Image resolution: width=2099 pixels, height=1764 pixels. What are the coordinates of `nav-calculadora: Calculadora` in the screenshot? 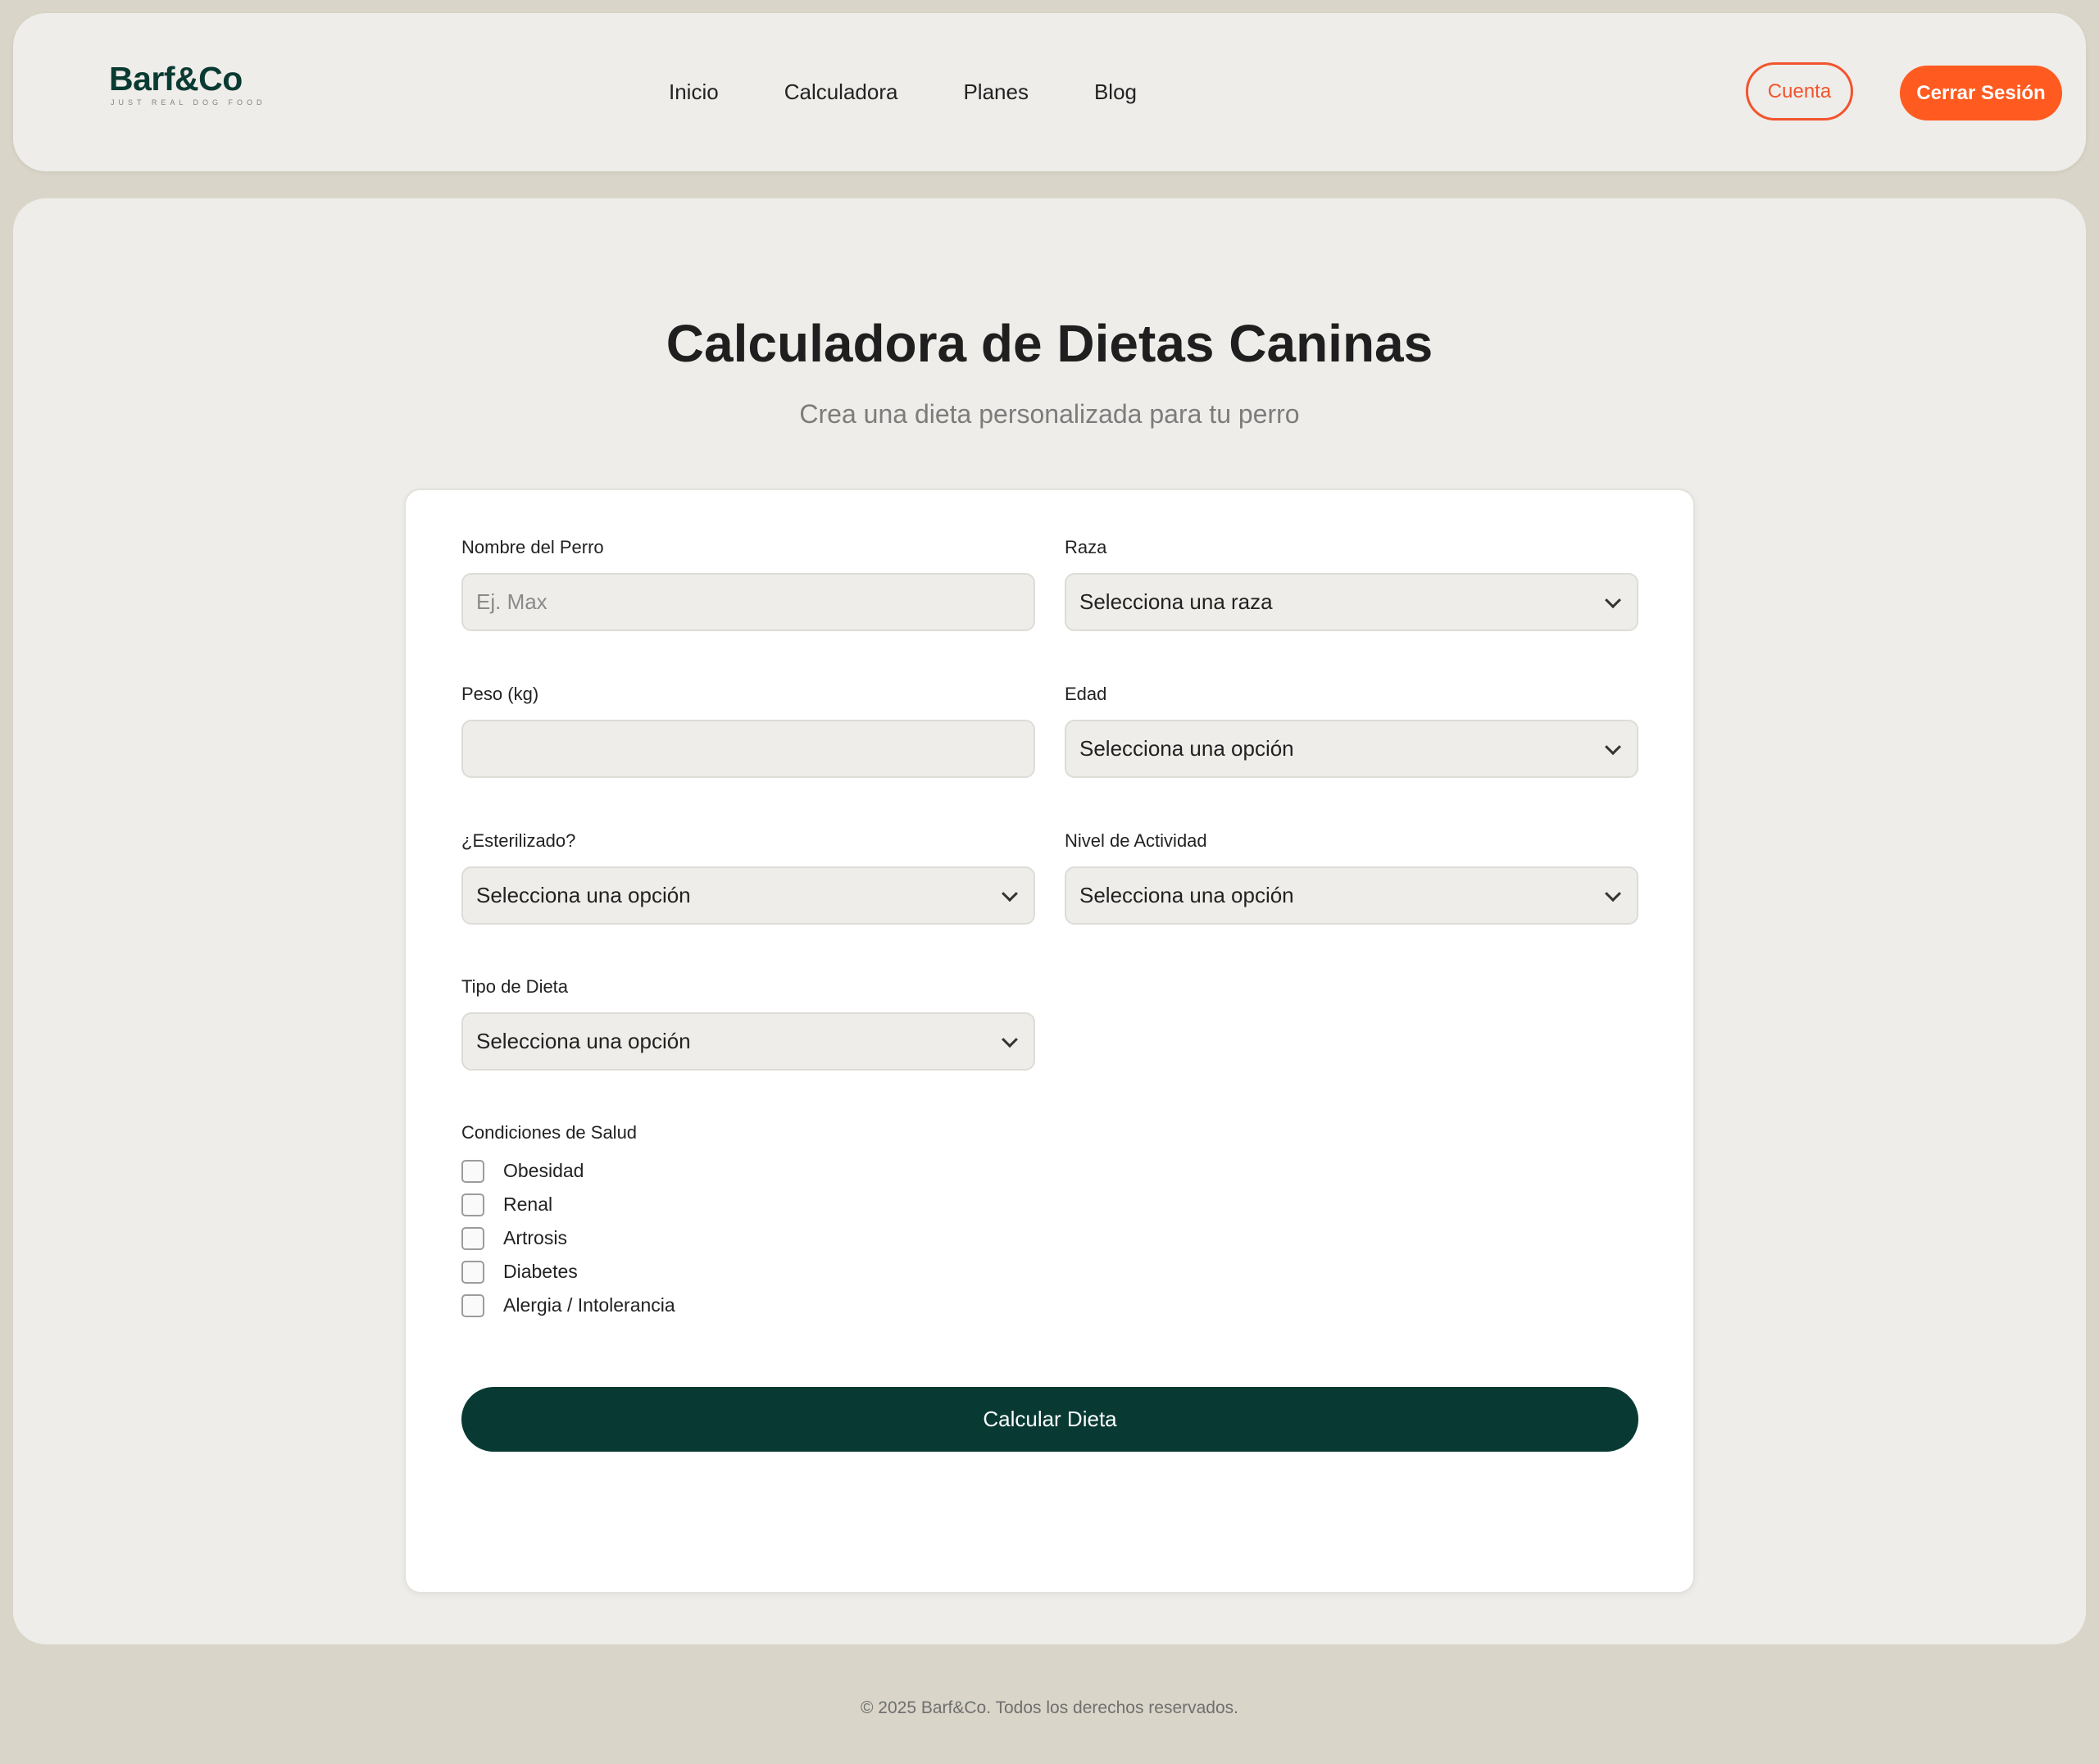 It's located at (841, 92).